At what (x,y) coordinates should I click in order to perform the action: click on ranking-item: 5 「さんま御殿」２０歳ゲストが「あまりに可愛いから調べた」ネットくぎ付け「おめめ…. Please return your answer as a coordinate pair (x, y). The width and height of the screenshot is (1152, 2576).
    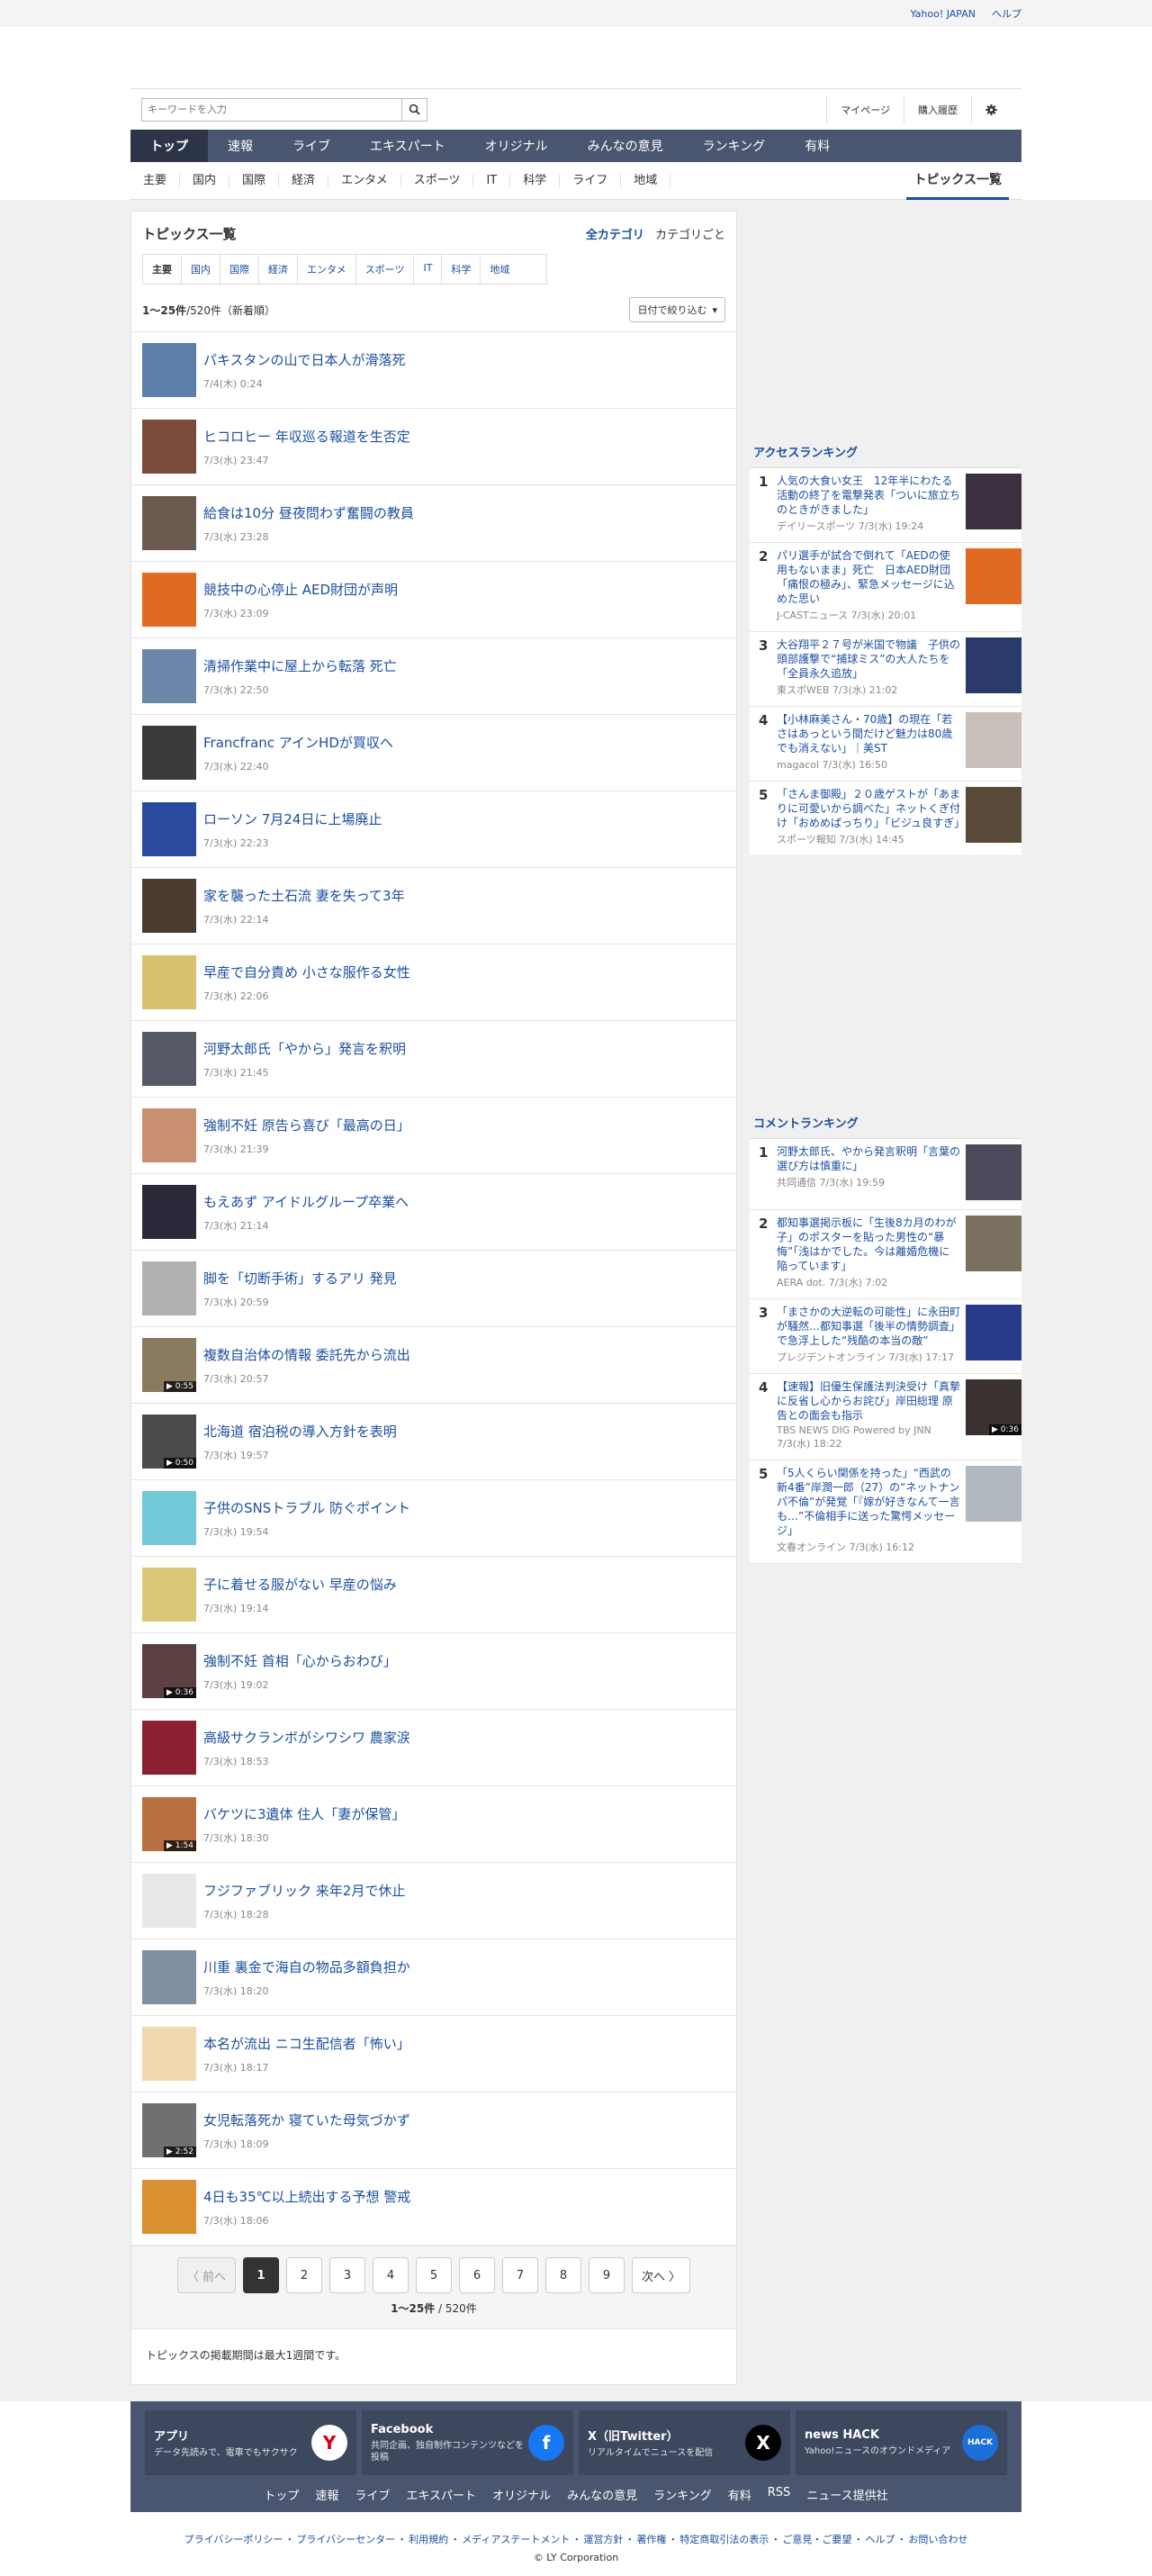
    Looking at the image, I should click on (886, 819).